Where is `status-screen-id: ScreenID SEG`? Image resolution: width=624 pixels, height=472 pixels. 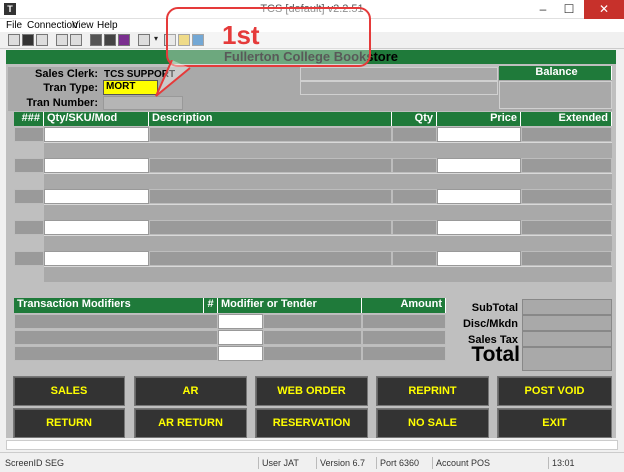 status-screen-id: ScreenID SEG is located at coordinates (35, 463).